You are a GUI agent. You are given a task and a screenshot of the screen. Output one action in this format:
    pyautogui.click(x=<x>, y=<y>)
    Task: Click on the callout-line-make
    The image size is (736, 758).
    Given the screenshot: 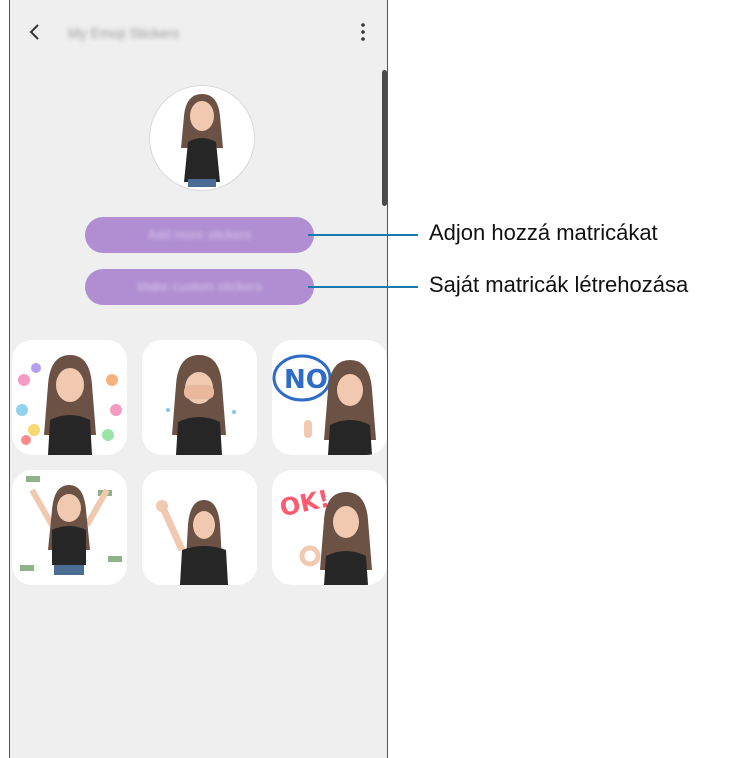 What is the action you would take?
    pyautogui.click(x=363, y=287)
    